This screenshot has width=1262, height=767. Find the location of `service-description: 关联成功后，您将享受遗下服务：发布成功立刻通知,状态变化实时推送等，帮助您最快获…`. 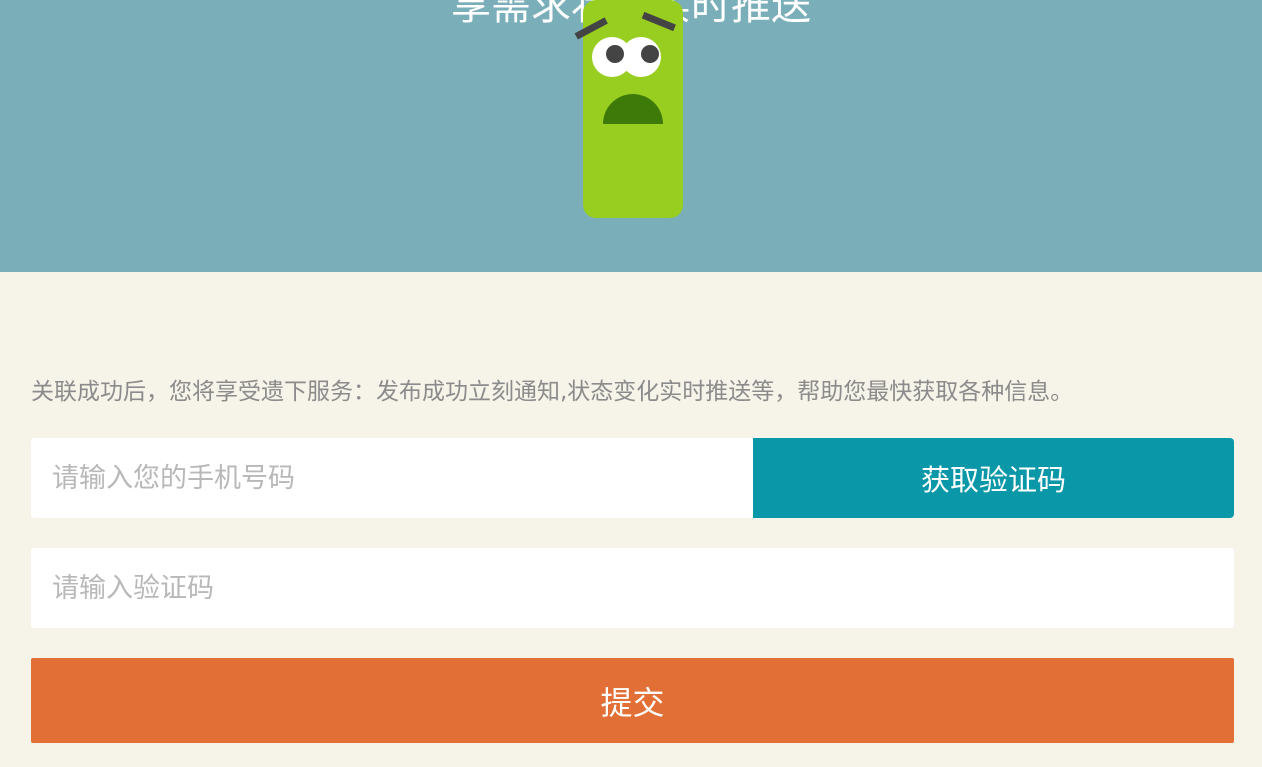

service-description: 关联成功后，您将享受遗下服务：发布成功立刻通知,状态变化实时推送等，帮助您最快获… is located at coordinates (552, 392).